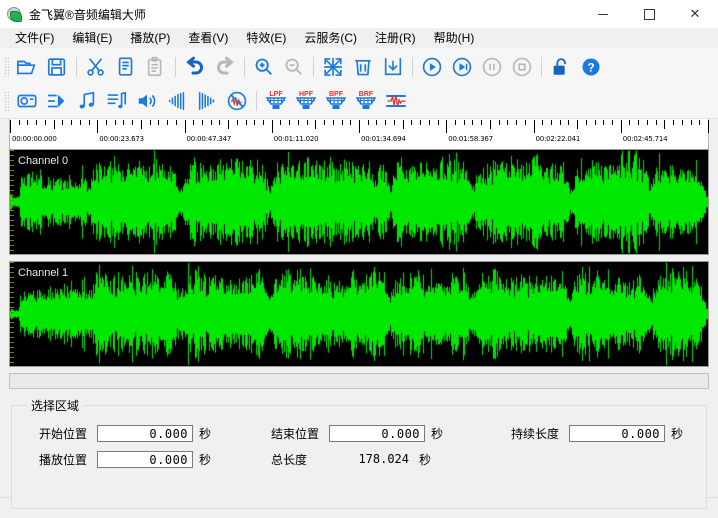 The image size is (718, 518). I want to click on ruler-label: 00:00:23.673, so click(121, 139).